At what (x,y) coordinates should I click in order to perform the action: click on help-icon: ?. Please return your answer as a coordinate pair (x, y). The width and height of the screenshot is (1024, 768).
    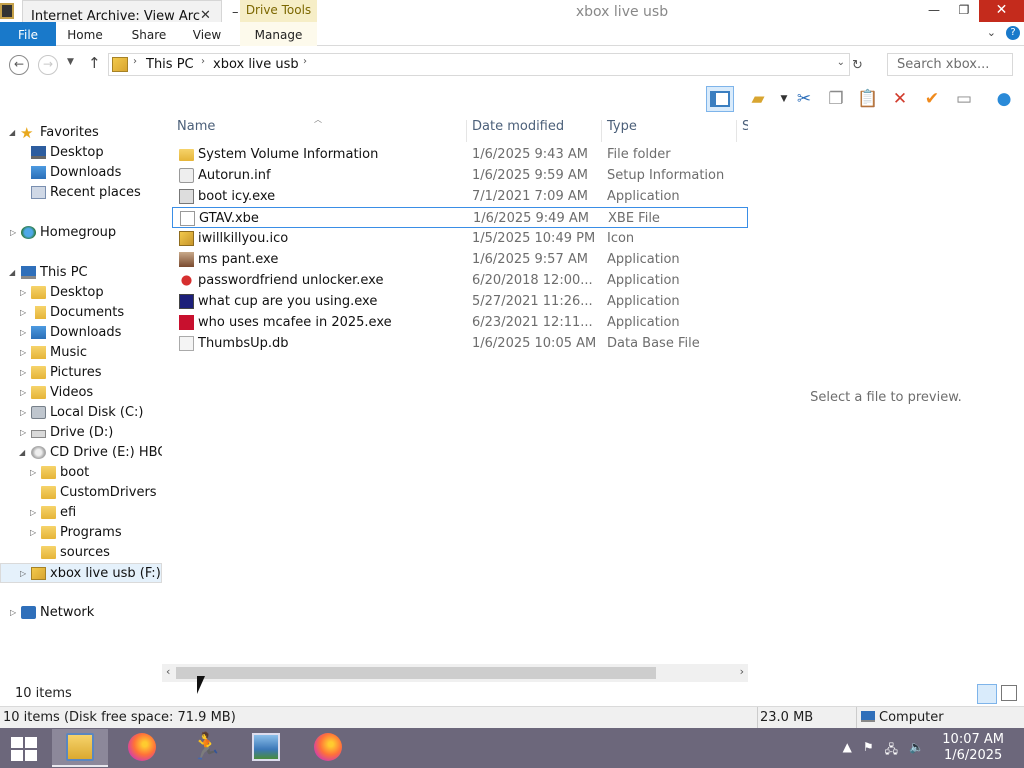
    Looking at the image, I should click on (1013, 33).